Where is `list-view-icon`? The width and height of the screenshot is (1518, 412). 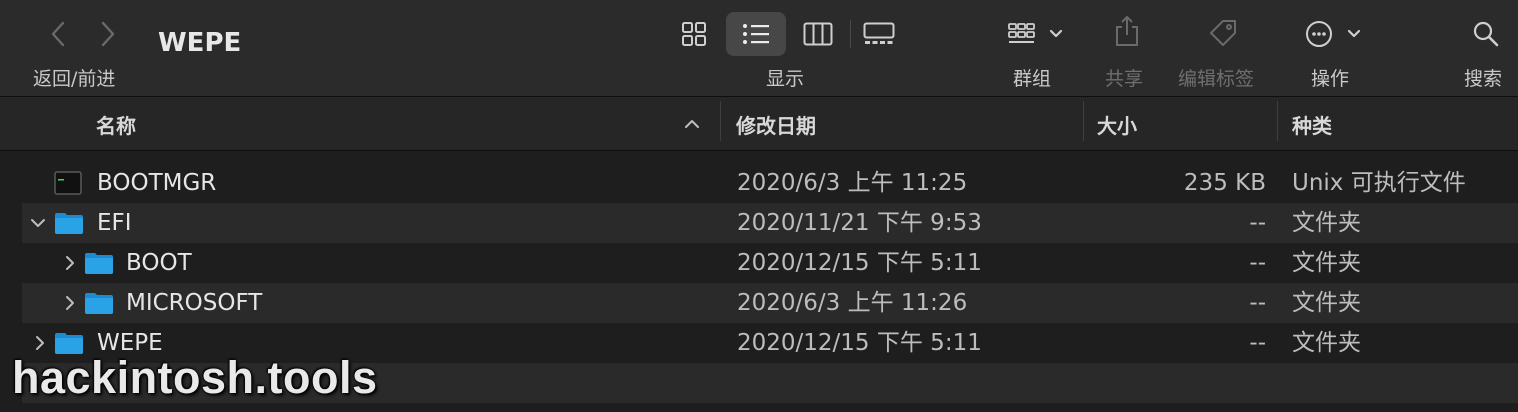
list-view-icon is located at coordinates (756, 34).